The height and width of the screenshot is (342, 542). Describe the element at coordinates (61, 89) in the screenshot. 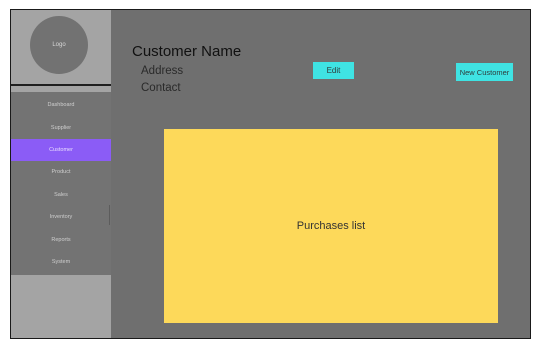

I see `sidebar-strip` at that location.